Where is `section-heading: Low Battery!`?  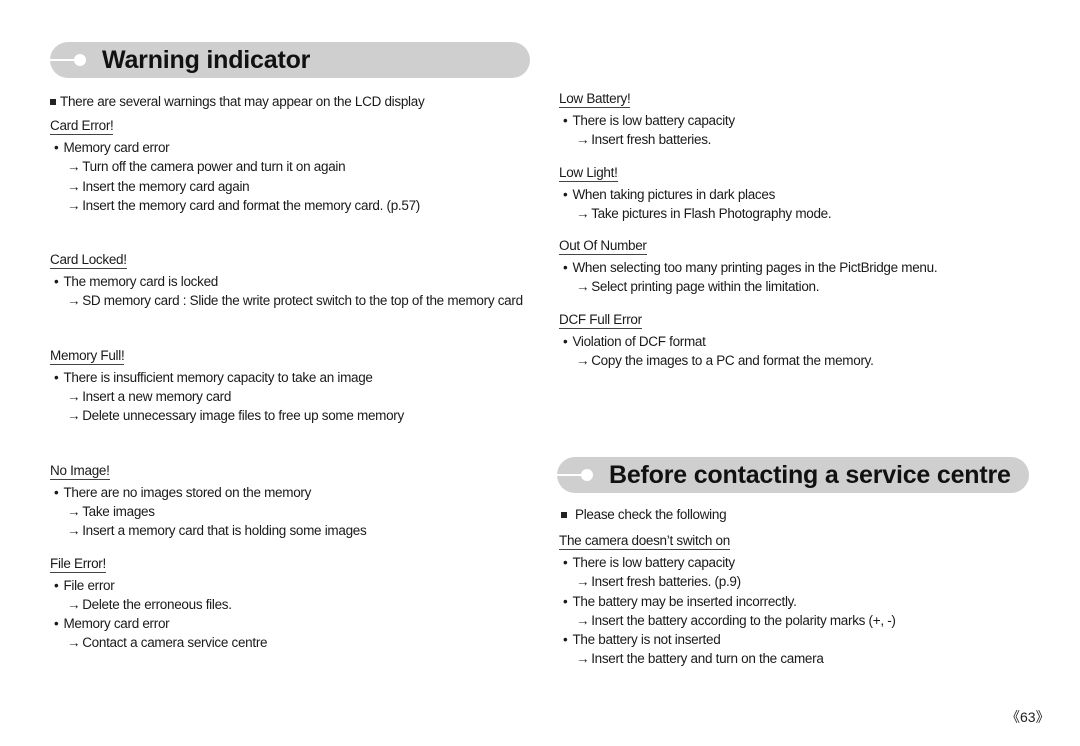 section-heading: Low Battery! is located at coordinates (595, 99).